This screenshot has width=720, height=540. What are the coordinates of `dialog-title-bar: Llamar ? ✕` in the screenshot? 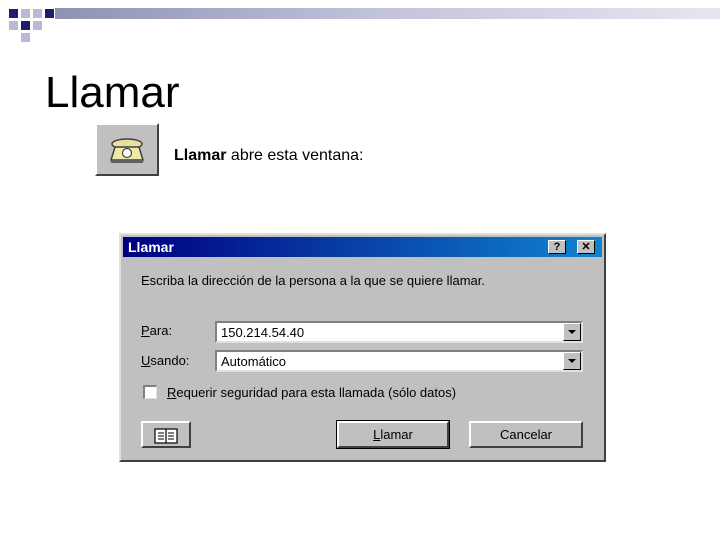 It's located at (362, 247).